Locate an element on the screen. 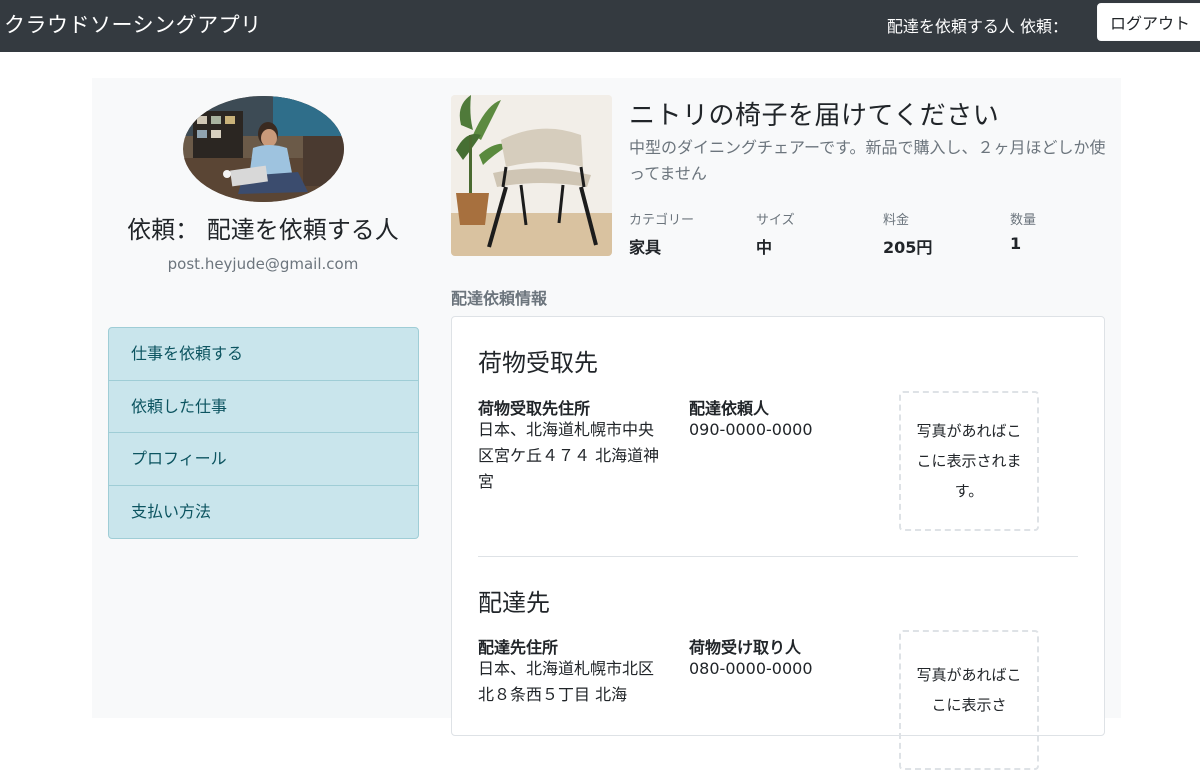 This screenshot has width=1200, height=770. nav-user-label: 配達を依頼する人 依頼： is located at coordinates (977, 26).